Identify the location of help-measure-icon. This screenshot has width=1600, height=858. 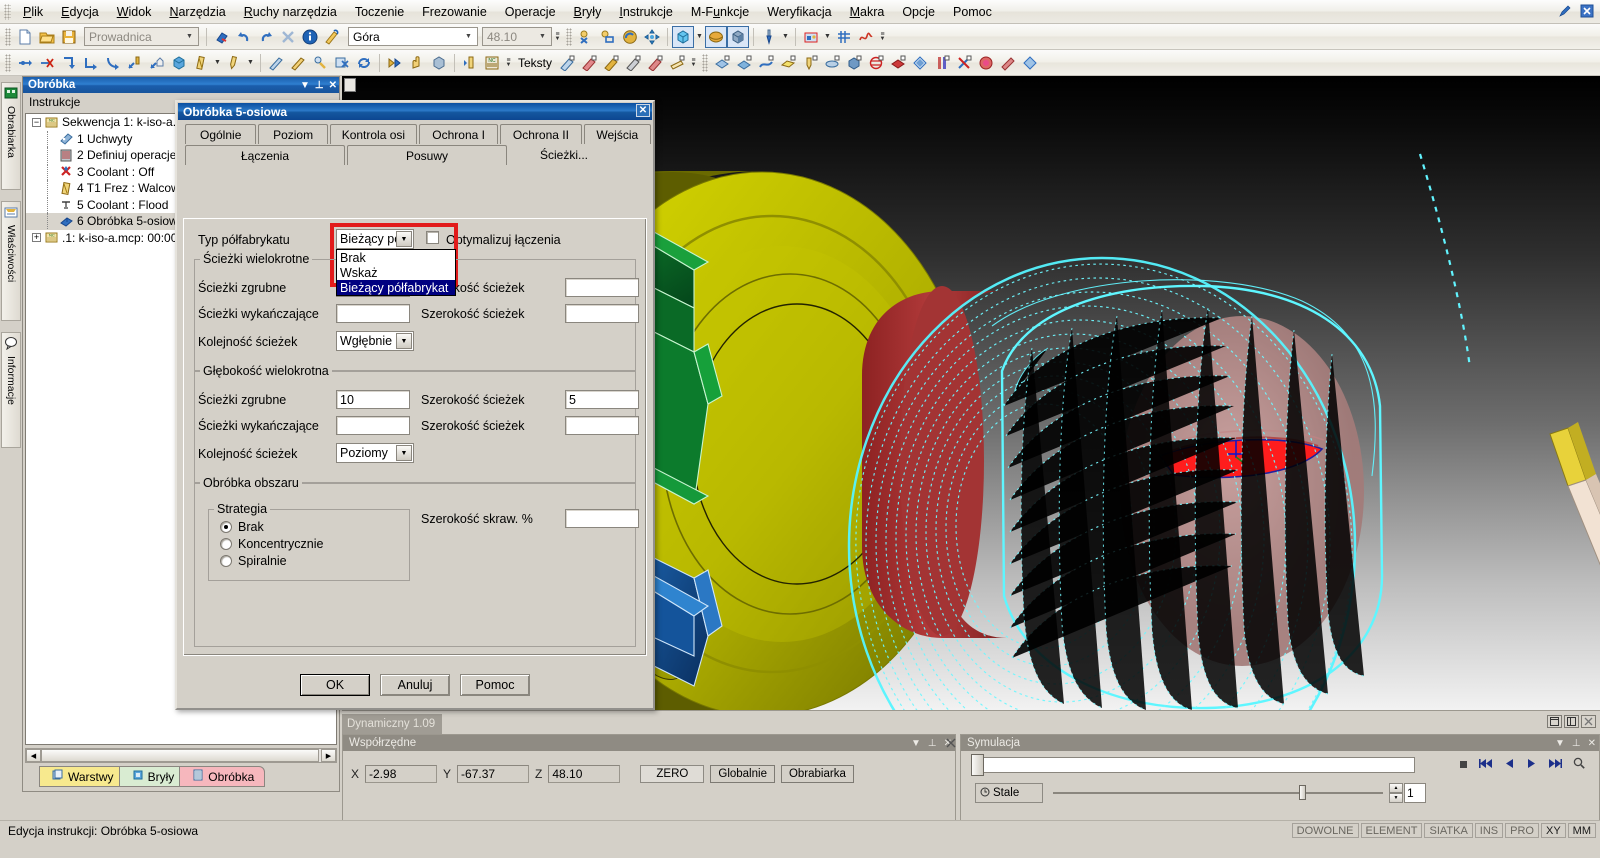
(332, 37).